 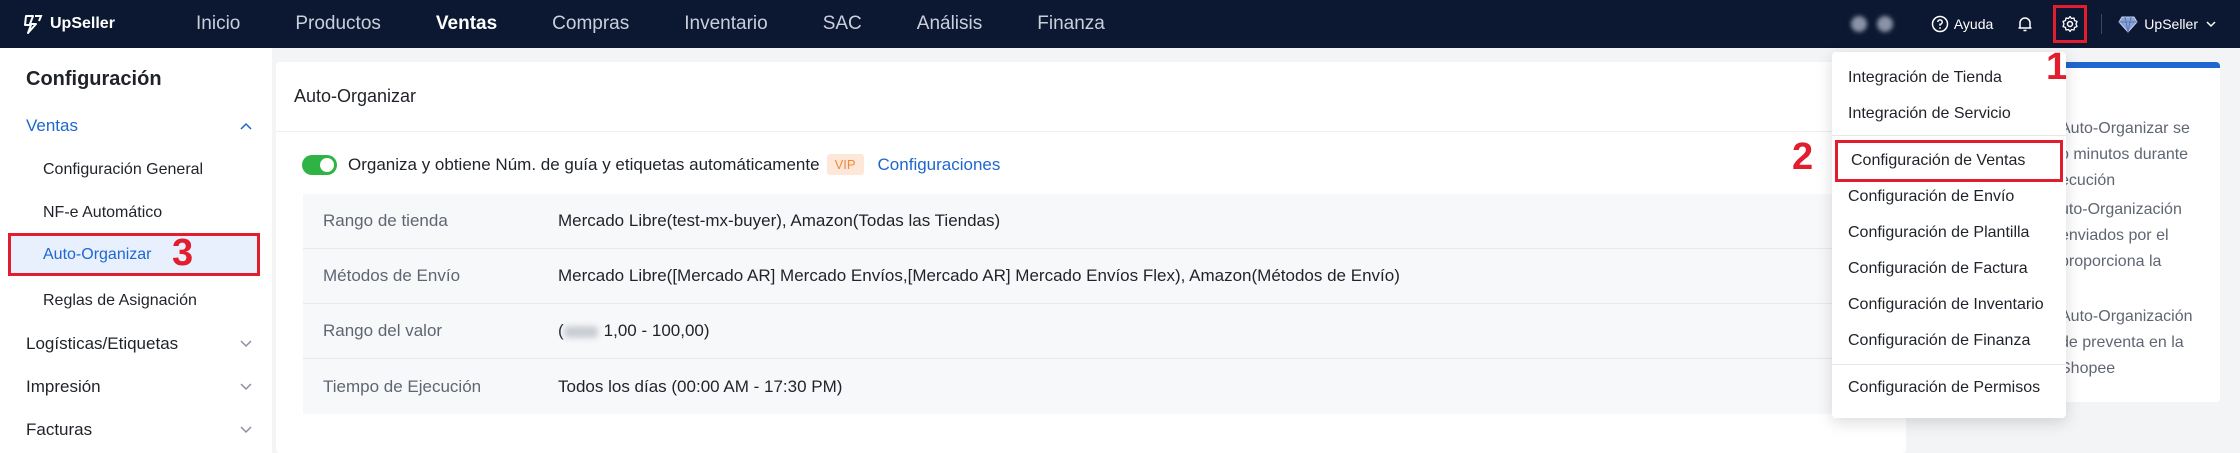 What do you see at coordinates (561, 330) in the screenshot?
I see `rule-value-prefix: (` at bounding box center [561, 330].